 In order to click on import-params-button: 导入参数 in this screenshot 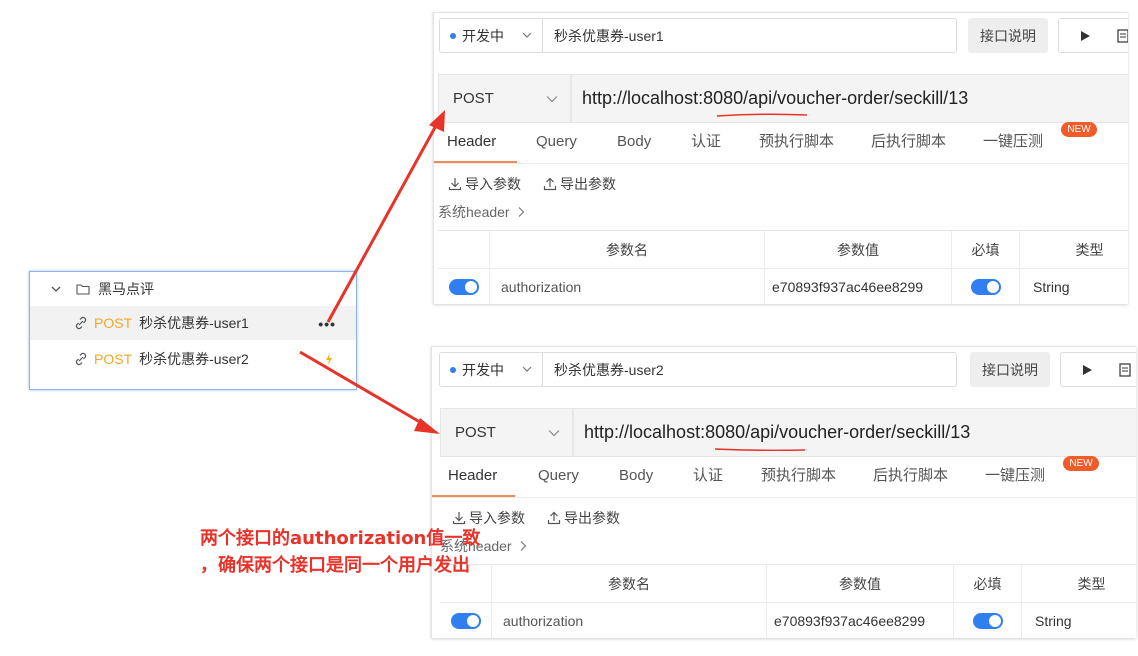, I will do `click(484, 184)`.